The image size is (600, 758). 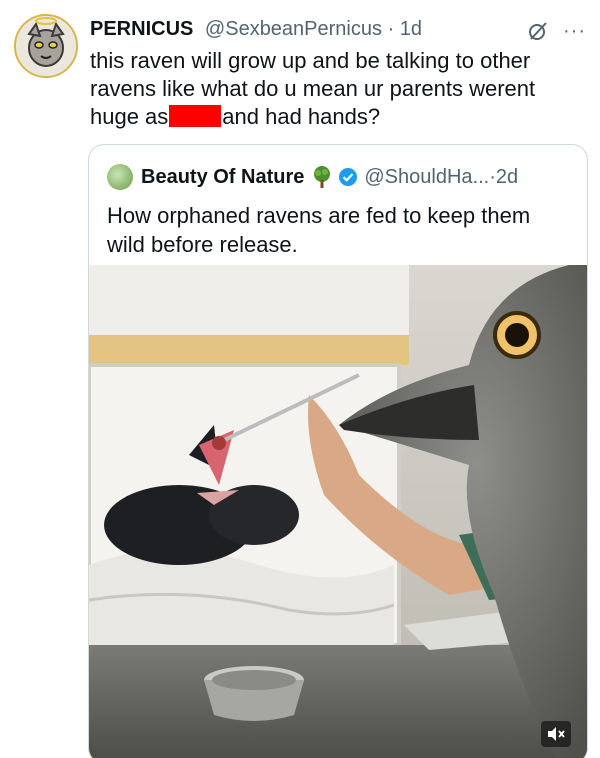 What do you see at coordinates (312, 177) in the screenshot?
I see `quote-header: Beauty Of Nature @ShouldHa... · 2d` at bounding box center [312, 177].